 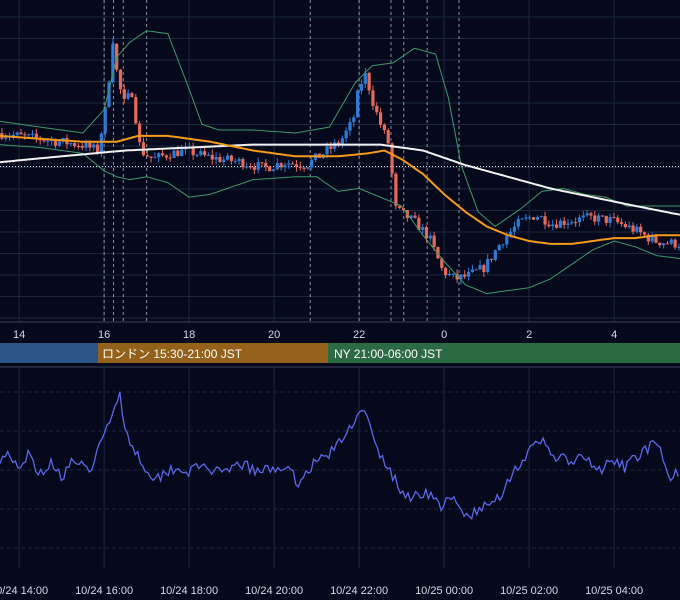 What do you see at coordinates (614, 335) in the screenshot?
I see `price-x-tick-label: 4` at bounding box center [614, 335].